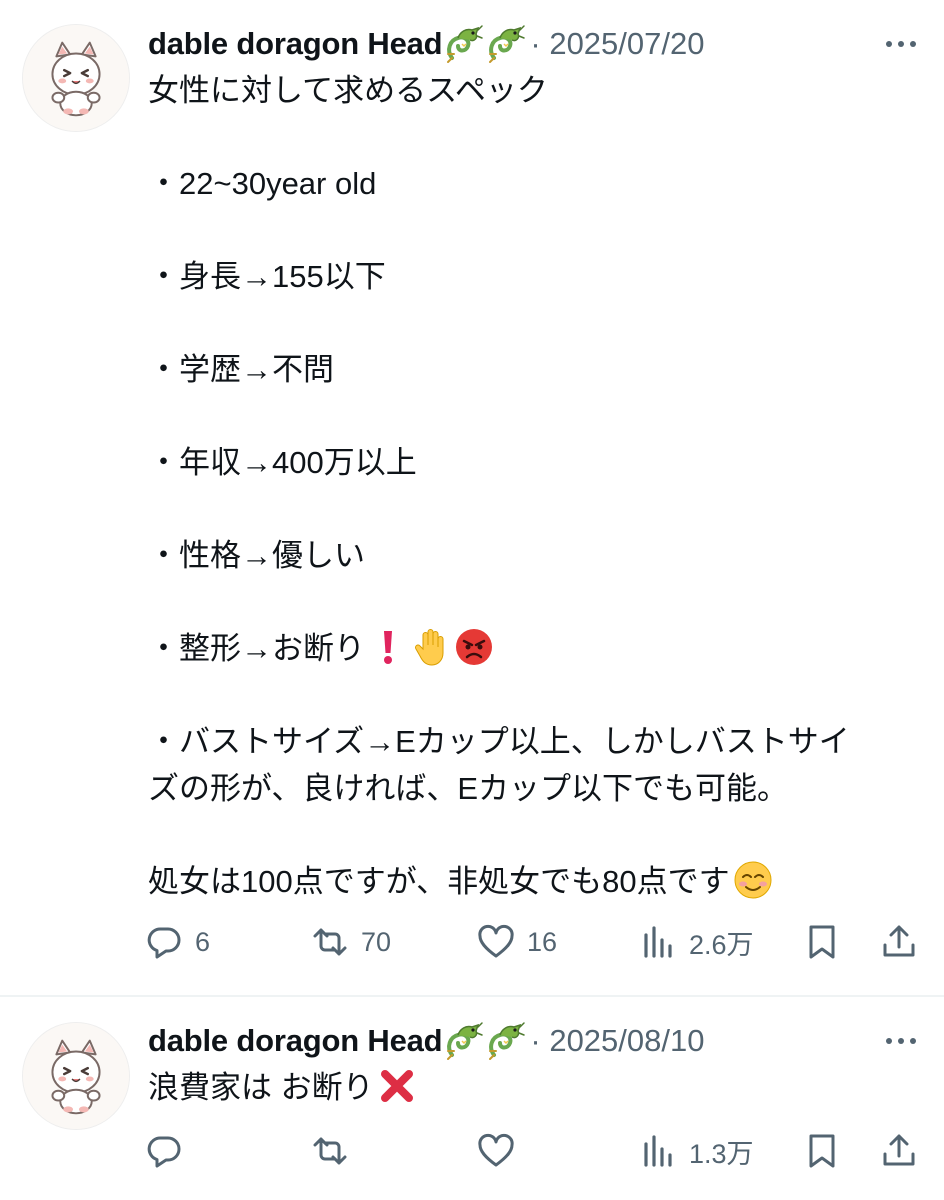 The width and height of the screenshot is (944, 1200). I want to click on reply-button: 6, so click(177, 942).